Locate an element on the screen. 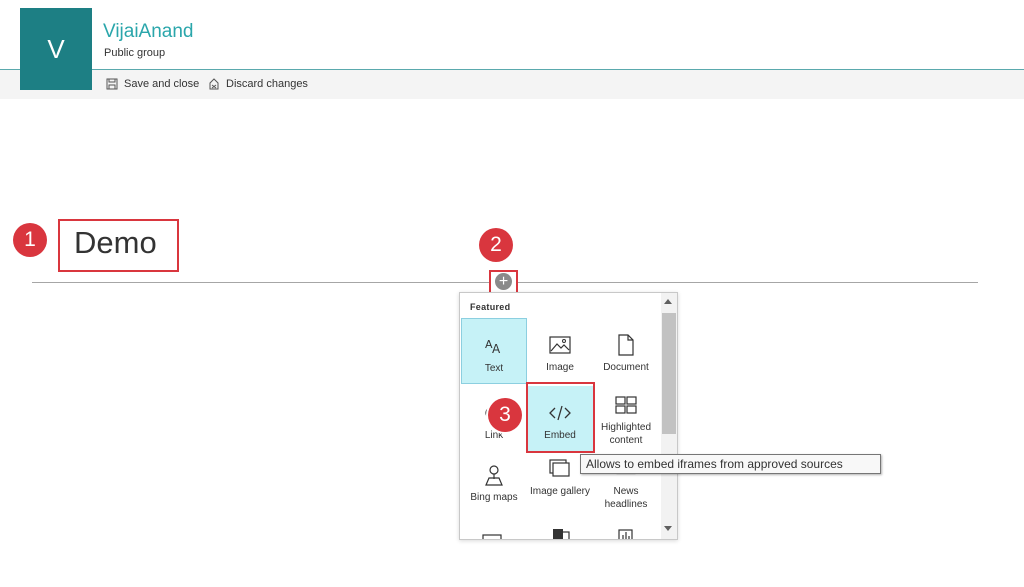 The image size is (1024, 587). tile-image: Image is located at coordinates (560, 351).